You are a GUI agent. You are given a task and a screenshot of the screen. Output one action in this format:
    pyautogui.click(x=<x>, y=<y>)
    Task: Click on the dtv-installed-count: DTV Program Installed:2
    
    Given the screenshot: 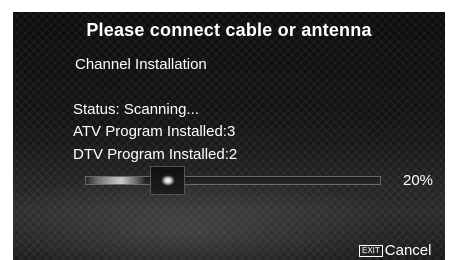 What is the action you would take?
    pyautogui.click(x=155, y=154)
    